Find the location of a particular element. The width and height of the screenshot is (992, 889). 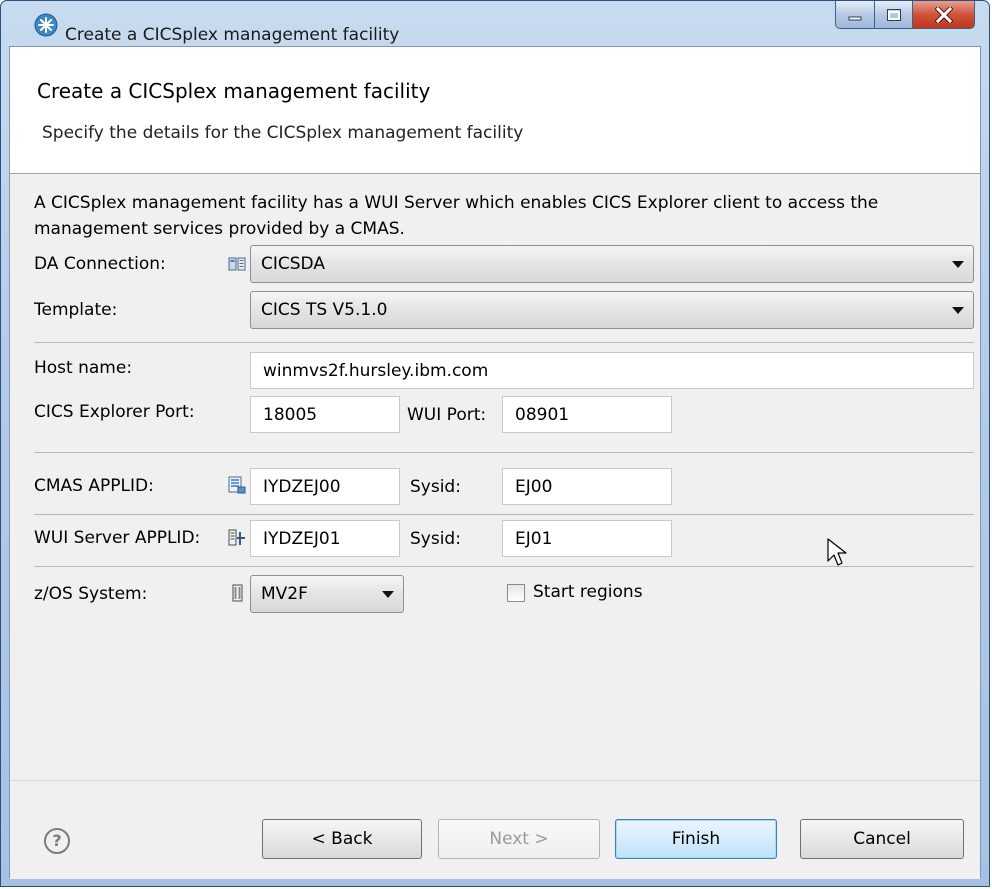

wui-sysid-label: Sysid: is located at coordinates (435, 539).